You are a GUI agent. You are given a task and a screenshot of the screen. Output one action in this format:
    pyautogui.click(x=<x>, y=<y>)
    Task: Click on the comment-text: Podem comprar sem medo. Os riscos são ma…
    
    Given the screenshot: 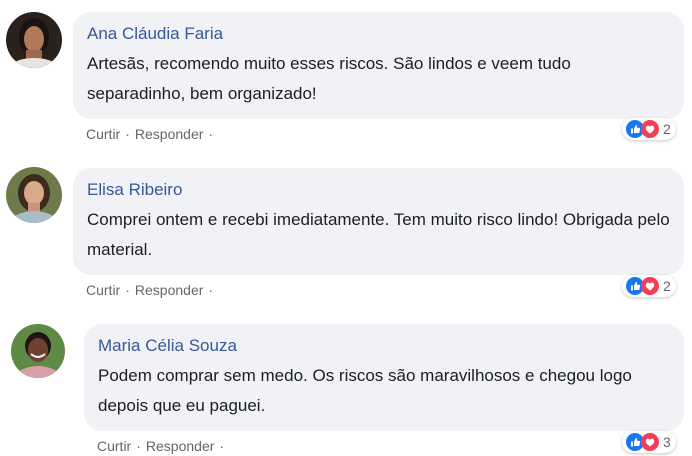 What is the action you would take?
    pyautogui.click(x=365, y=390)
    